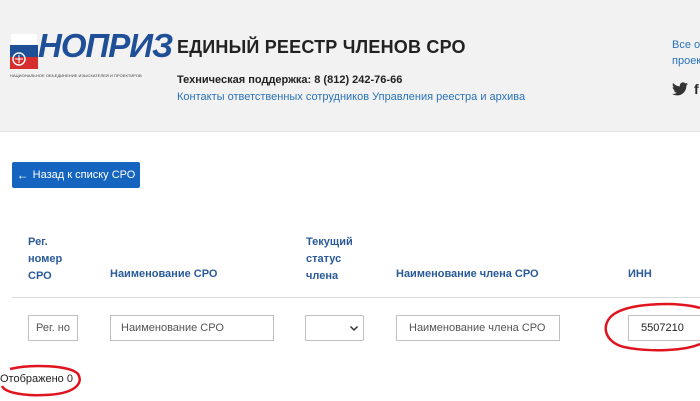  What do you see at coordinates (290, 80) in the screenshot?
I see `support-phone: Техническая поддержка: 8 (812) 242-76-66` at bounding box center [290, 80].